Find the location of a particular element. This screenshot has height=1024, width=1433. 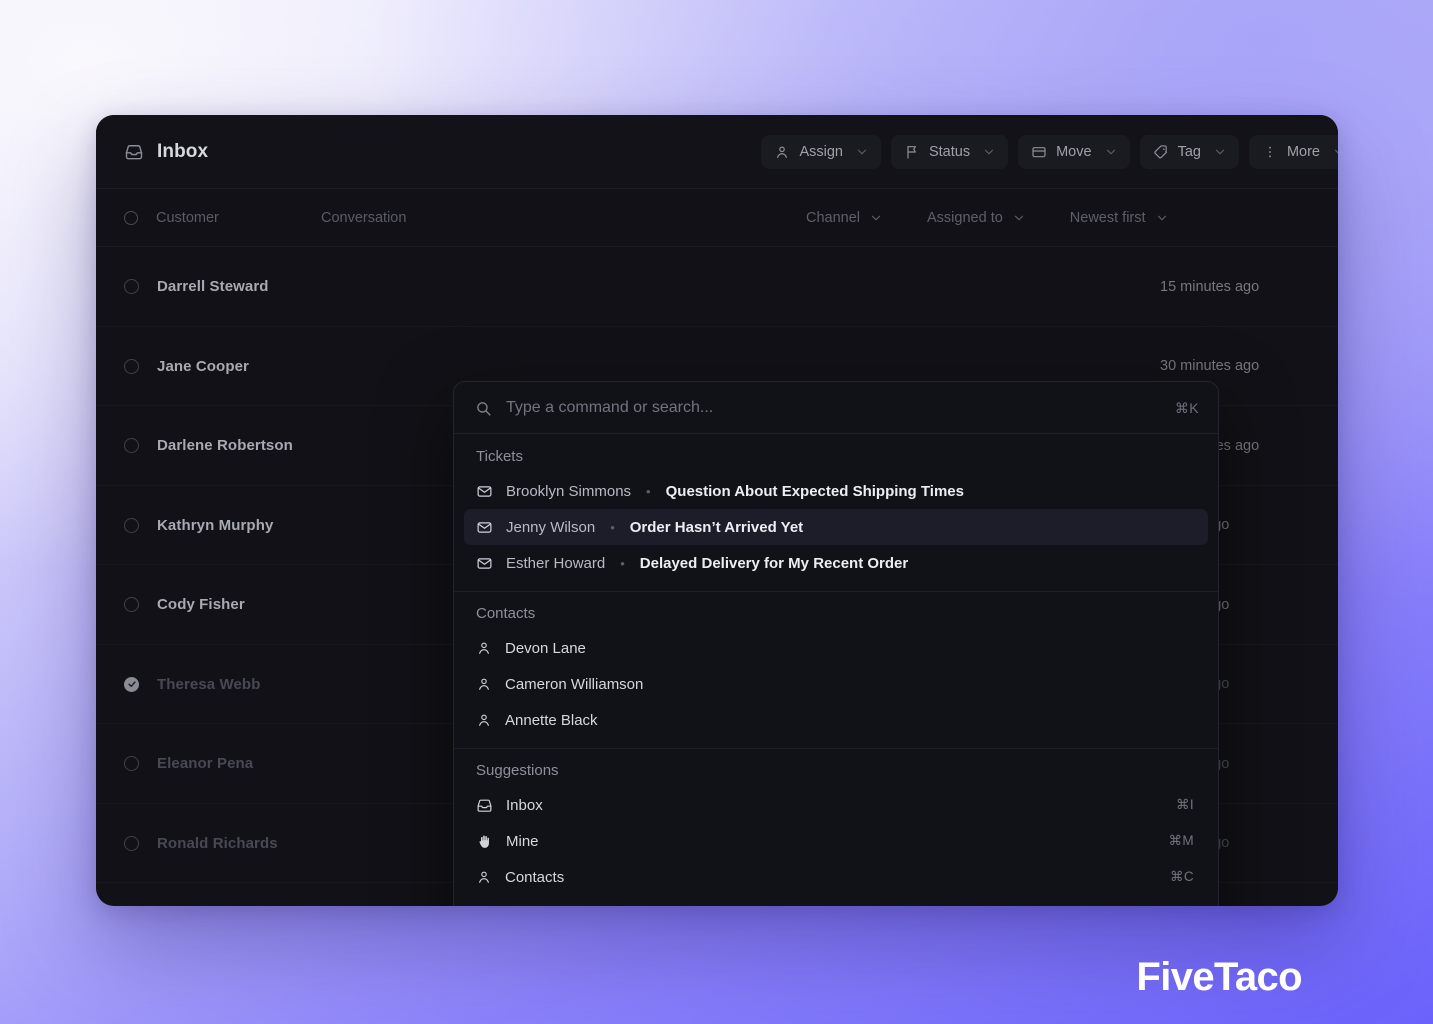

page-title: Inbox is located at coordinates (166, 152).